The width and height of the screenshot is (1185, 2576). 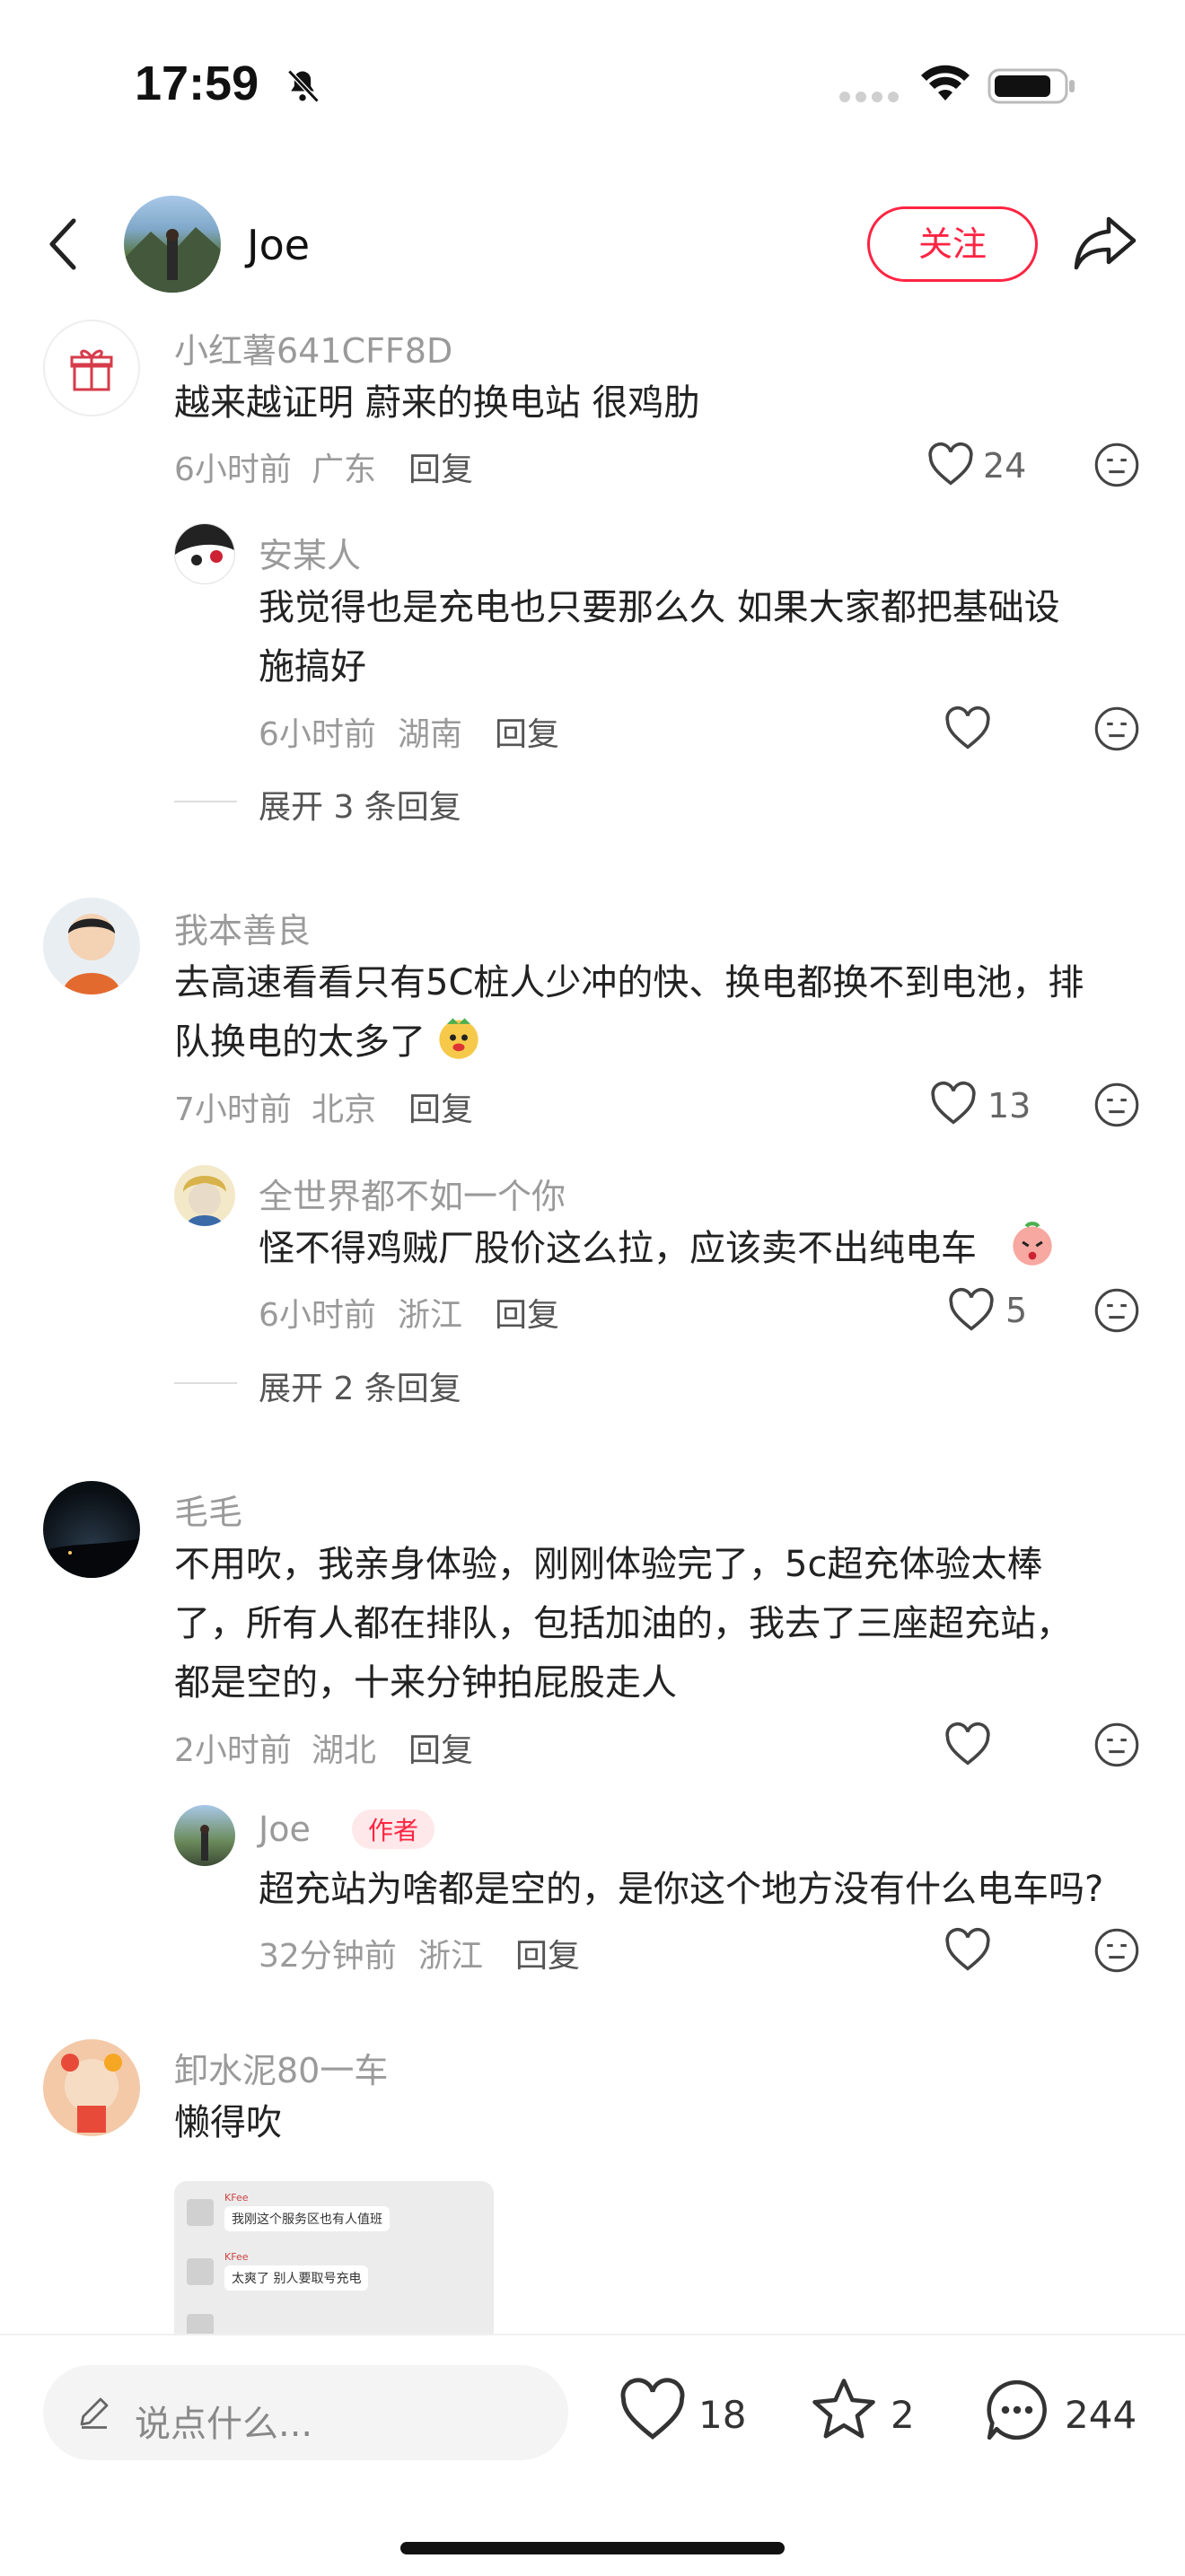 What do you see at coordinates (1005, 466) in the screenshot?
I see `like-count: 24` at bounding box center [1005, 466].